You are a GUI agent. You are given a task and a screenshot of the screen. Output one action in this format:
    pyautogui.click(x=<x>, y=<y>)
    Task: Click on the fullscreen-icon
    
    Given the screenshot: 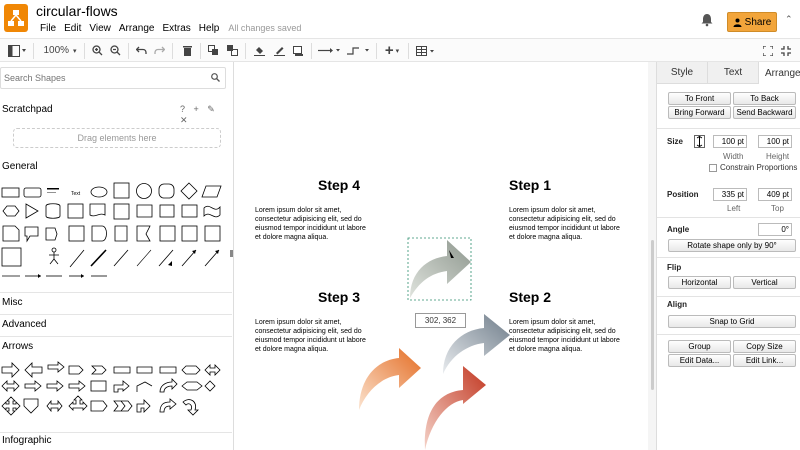 What is the action you would take?
    pyautogui.click(x=768, y=50)
    